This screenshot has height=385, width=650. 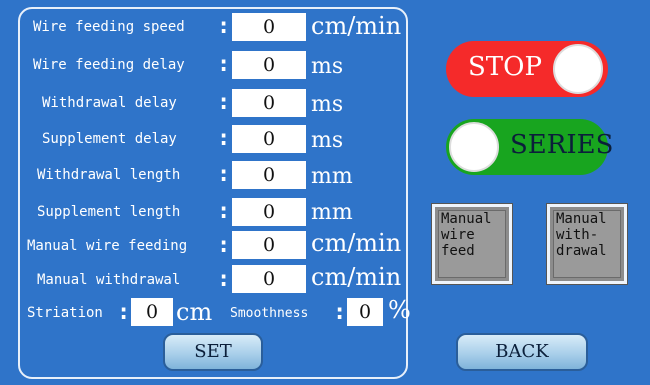 What do you see at coordinates (332, 176) in the screenshot?
I see `withdrawal-length-unit: mm` at bounding box center [332, 176].